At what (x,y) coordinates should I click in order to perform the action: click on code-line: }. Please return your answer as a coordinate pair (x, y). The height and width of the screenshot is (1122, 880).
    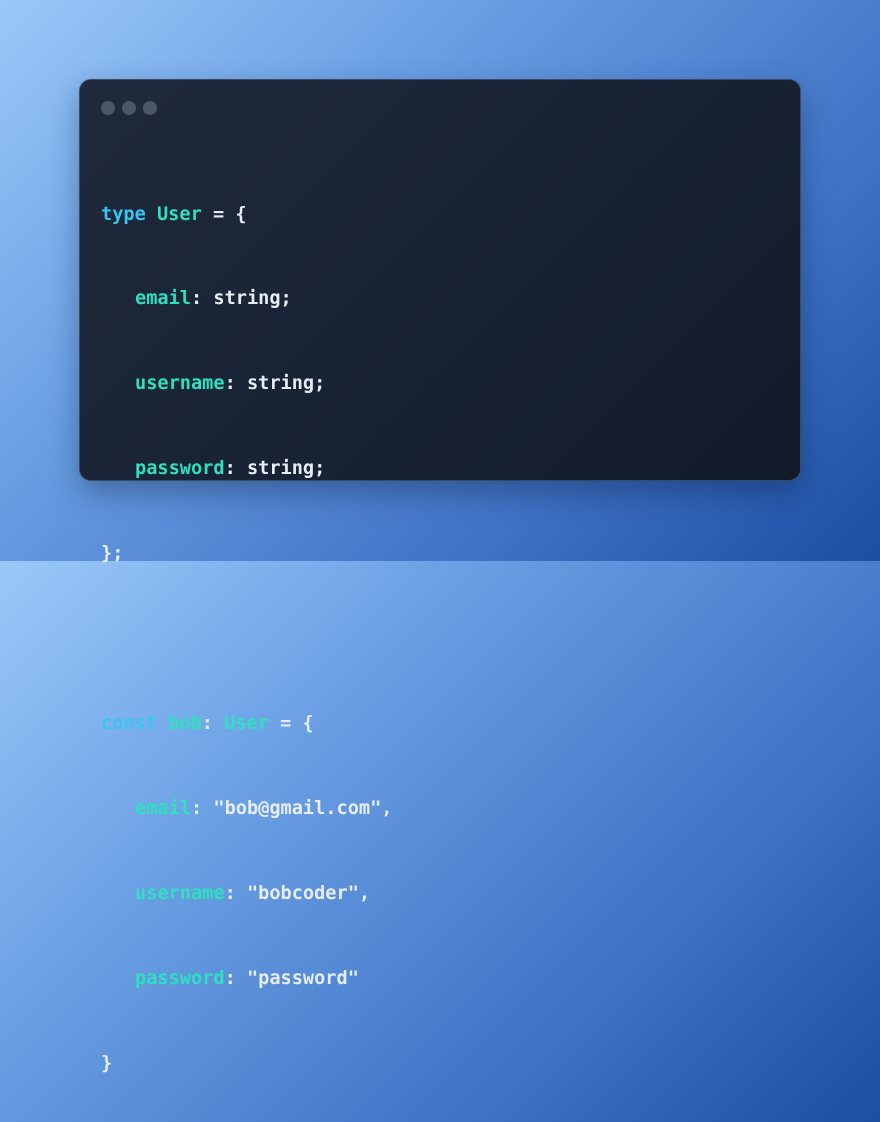
    Looking at the image, I should click on (246, 1064).